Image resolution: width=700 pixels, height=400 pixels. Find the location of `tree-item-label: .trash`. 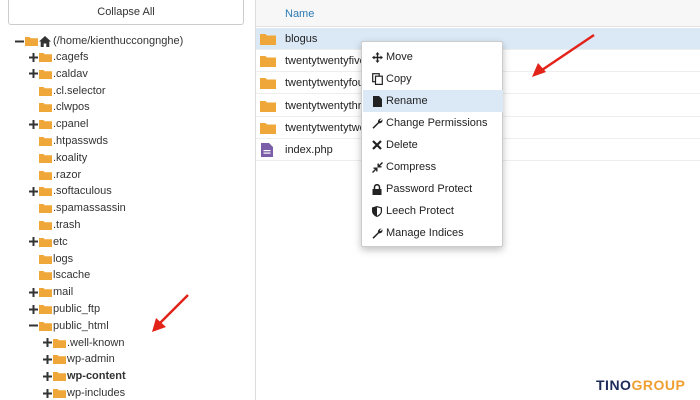

tree-item-label: .trash is located at coordinates (67, 225).